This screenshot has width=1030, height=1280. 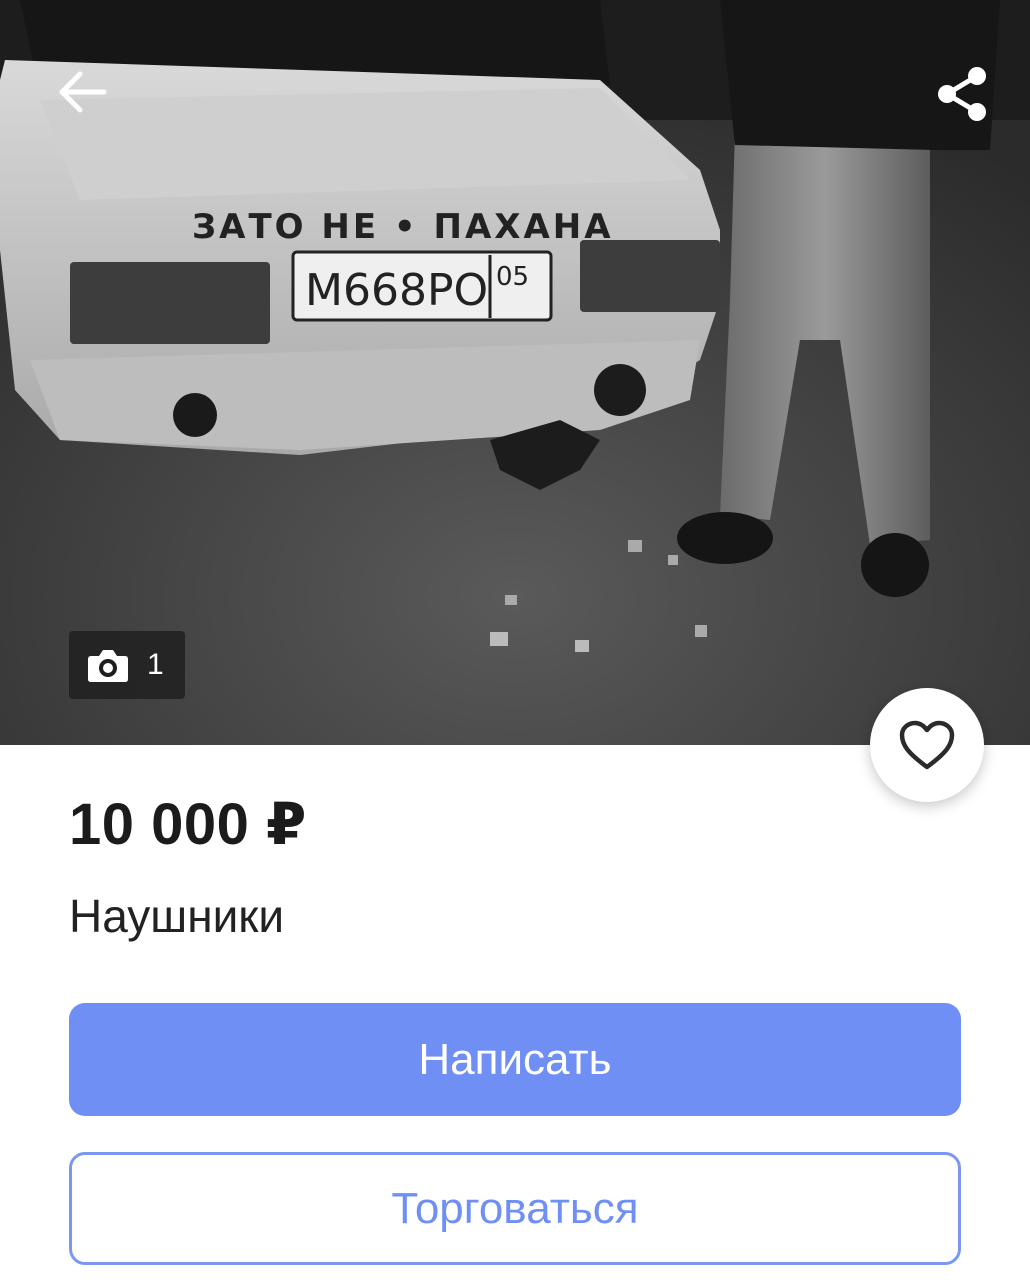 I want to click on favorite-button, so click(x=927, y=745).